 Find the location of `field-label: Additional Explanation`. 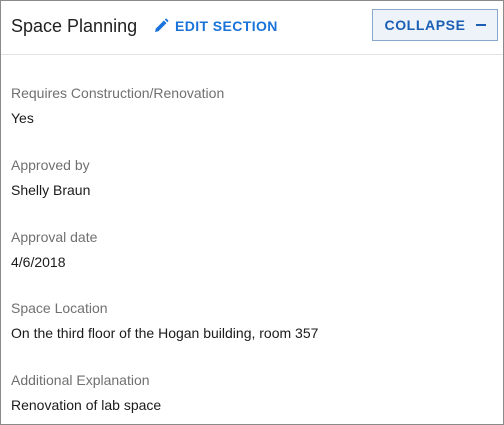

field-label: Additional Explanation is located at coordinates (80, 380).